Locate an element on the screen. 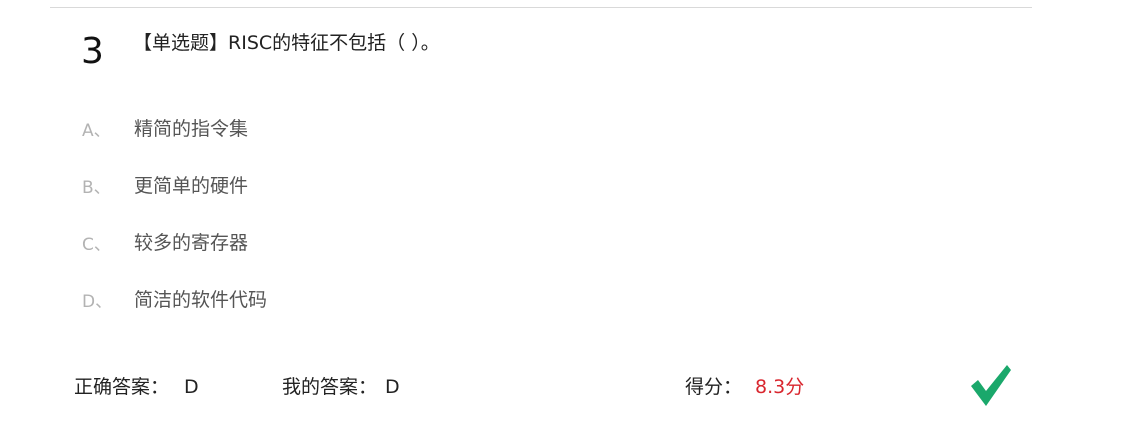  option-letter: D、 is located at coordinates (97, 302).